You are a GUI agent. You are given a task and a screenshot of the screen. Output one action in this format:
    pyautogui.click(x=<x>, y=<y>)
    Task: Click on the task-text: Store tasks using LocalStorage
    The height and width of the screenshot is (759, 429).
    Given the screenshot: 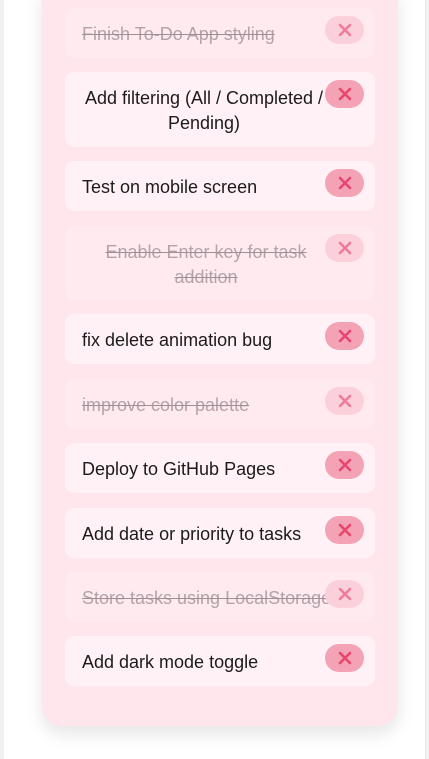 What is the action you would take?
    pyautogui.click(x=207, y=598)
    